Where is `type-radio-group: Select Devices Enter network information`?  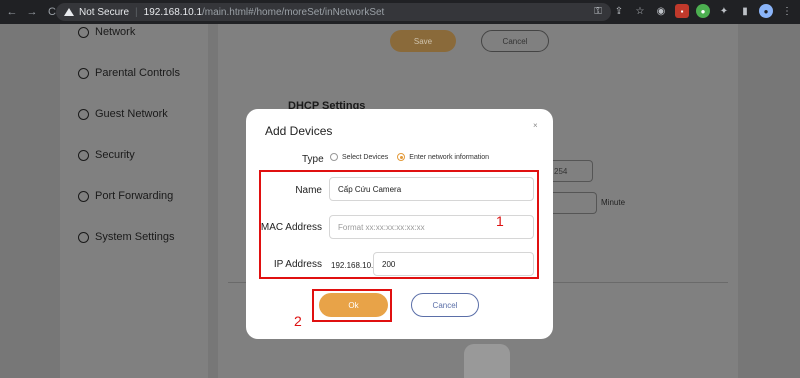
type-radio-group: Select Devices Enter network information is located at coordinates (414, 157).